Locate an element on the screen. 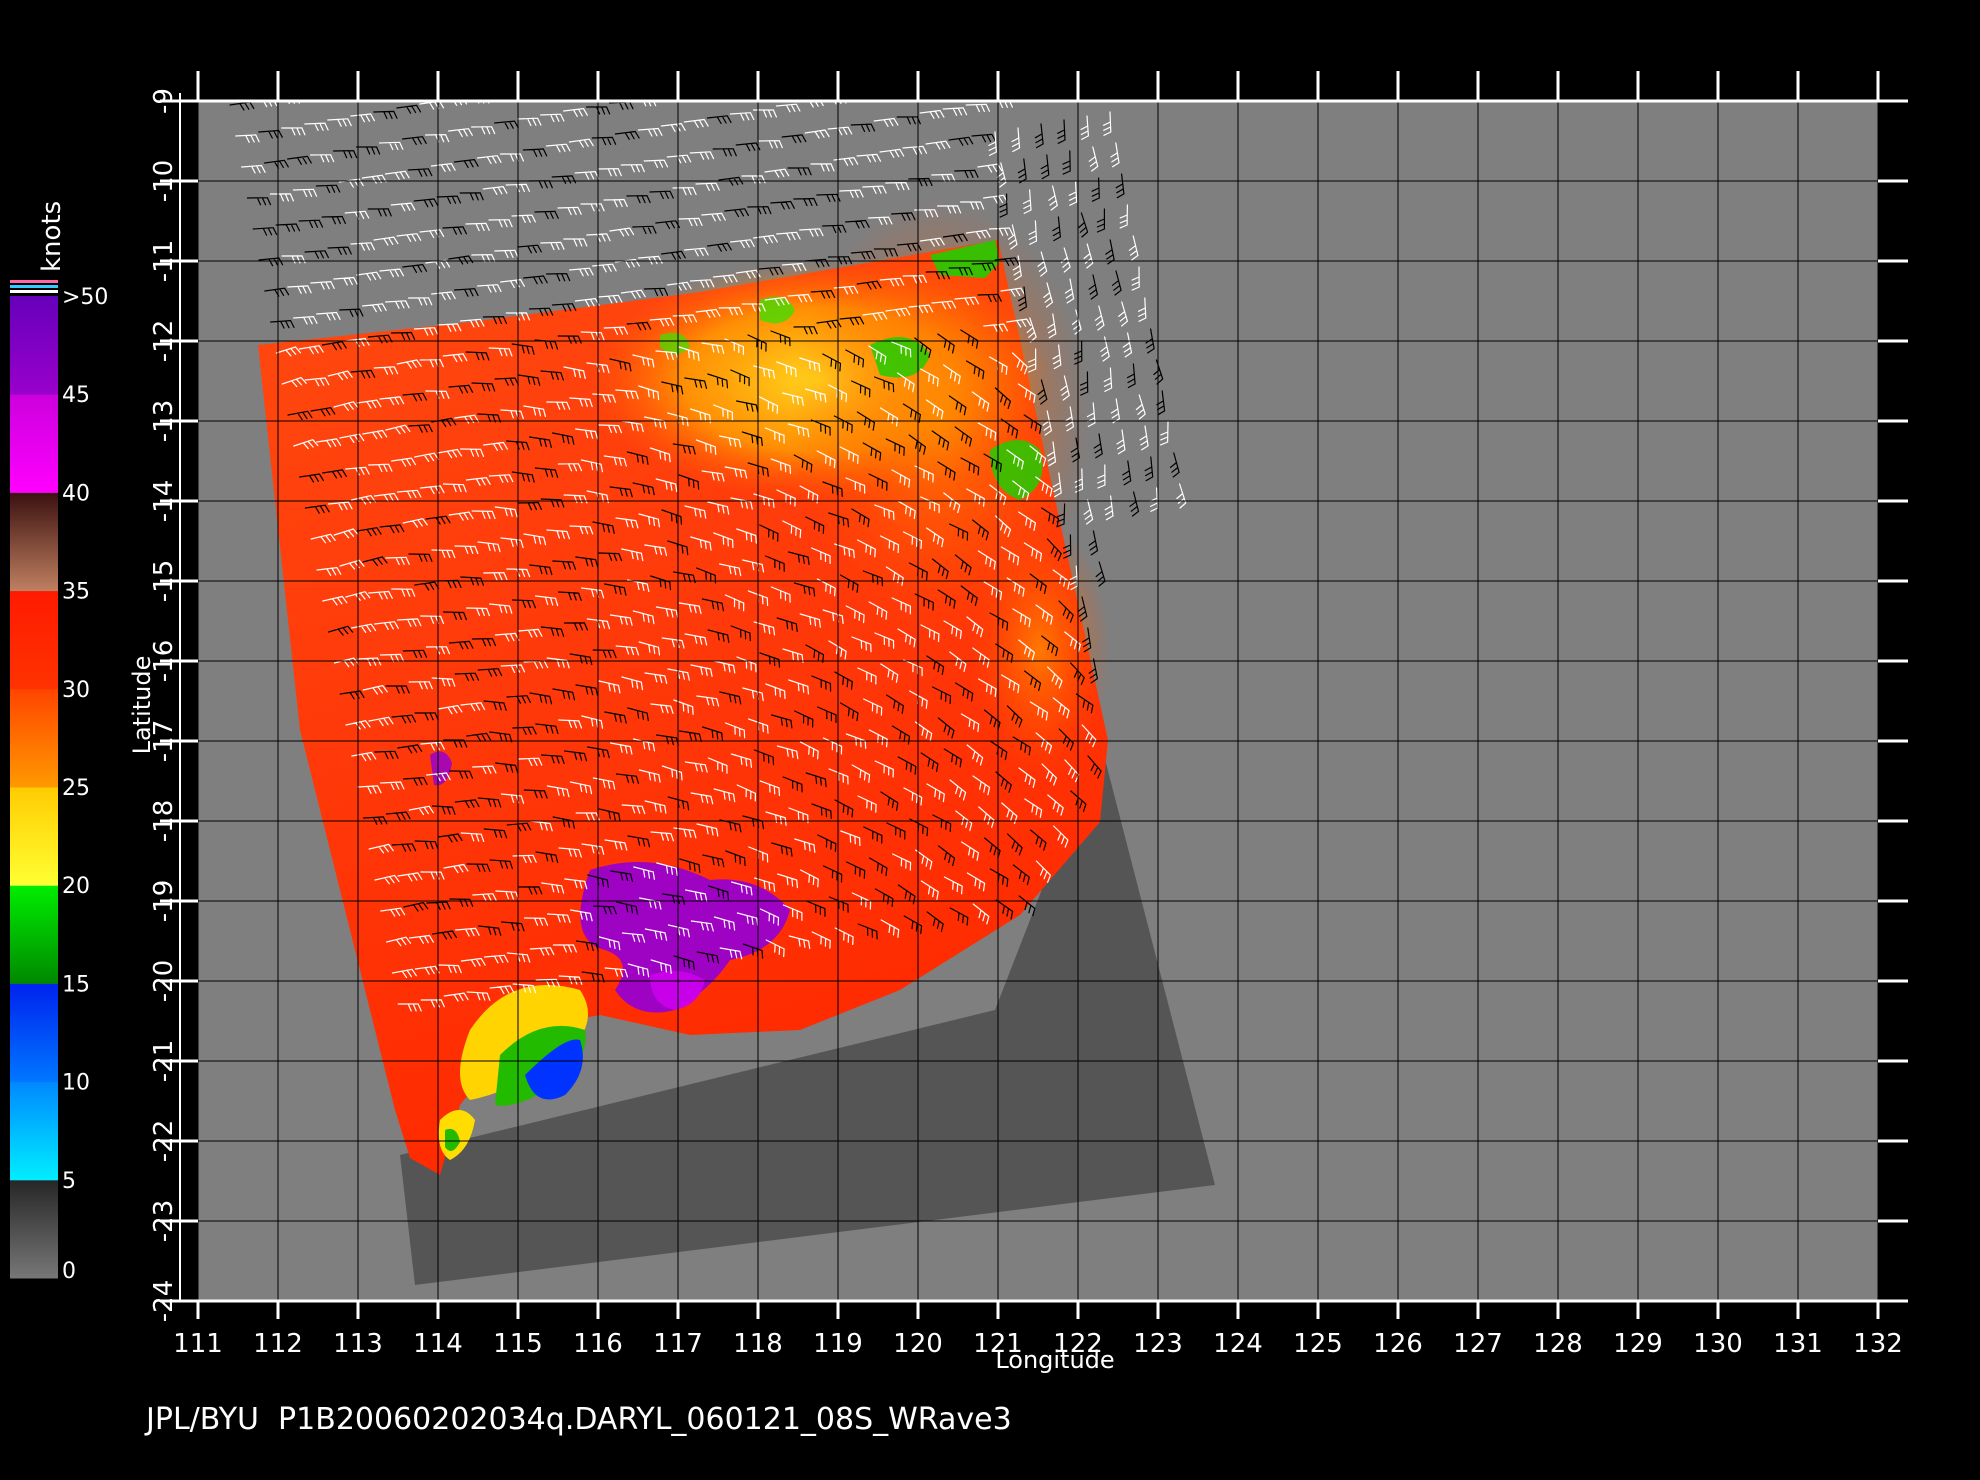 This screenshot has height=1480, width=1980. longitude-tick: 125 is located at coordinates (1318, 1344).